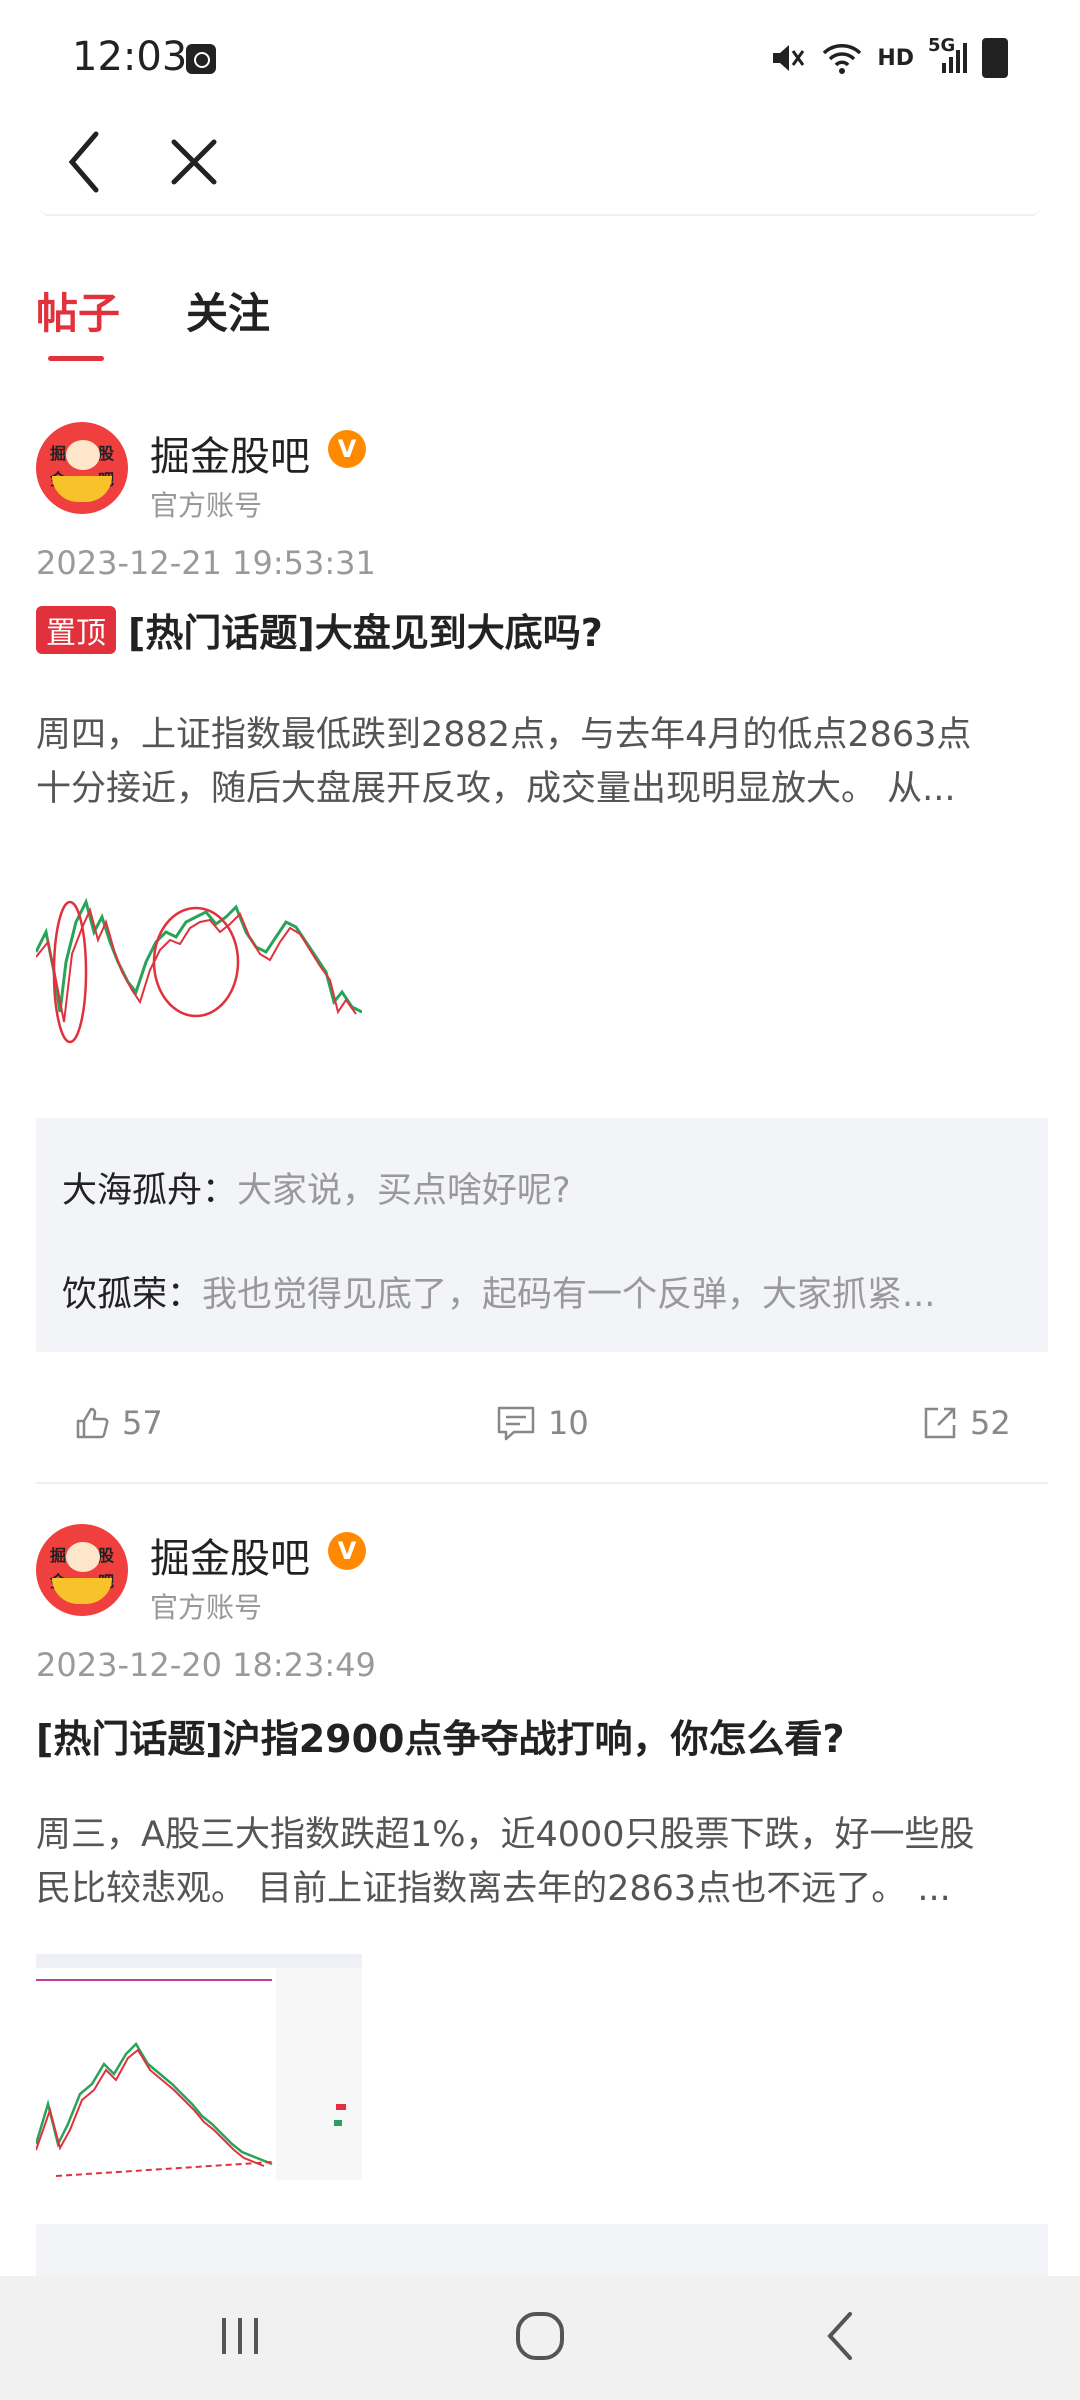  What do you see at coordinates (540, 165) in the screenshot?
I see `top-nav` at bounding box center [540, 165].